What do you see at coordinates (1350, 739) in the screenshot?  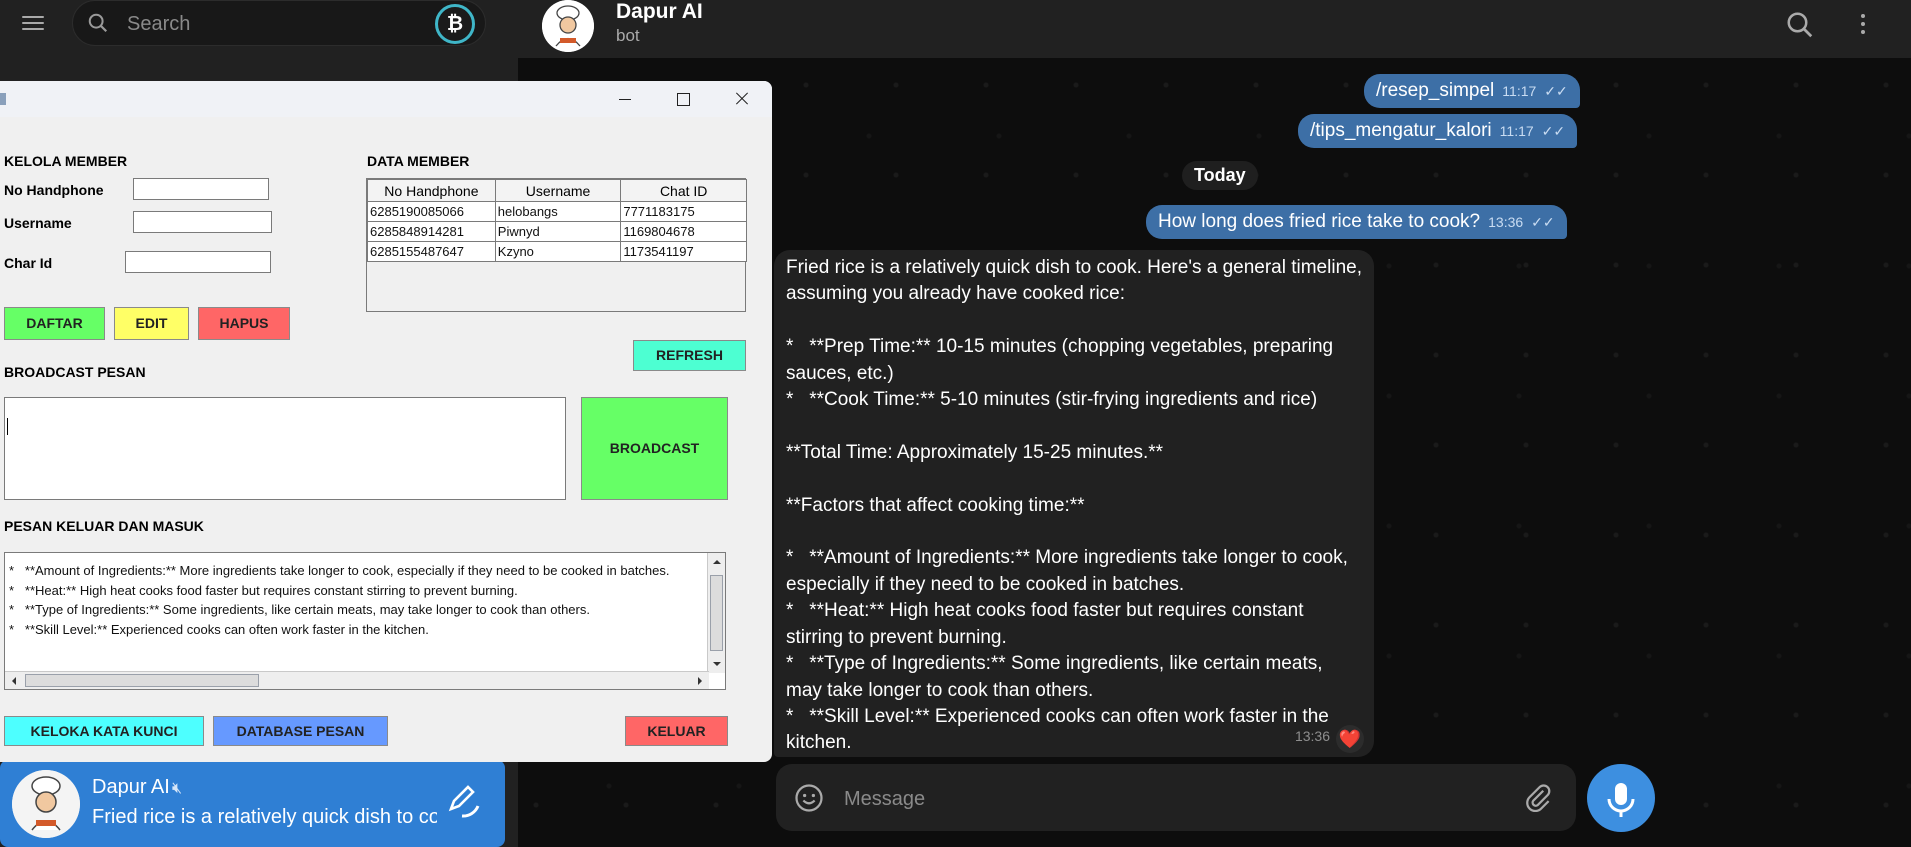 I see `heart-reaction-icon: ❤️` at bounding box center [1350, 739].